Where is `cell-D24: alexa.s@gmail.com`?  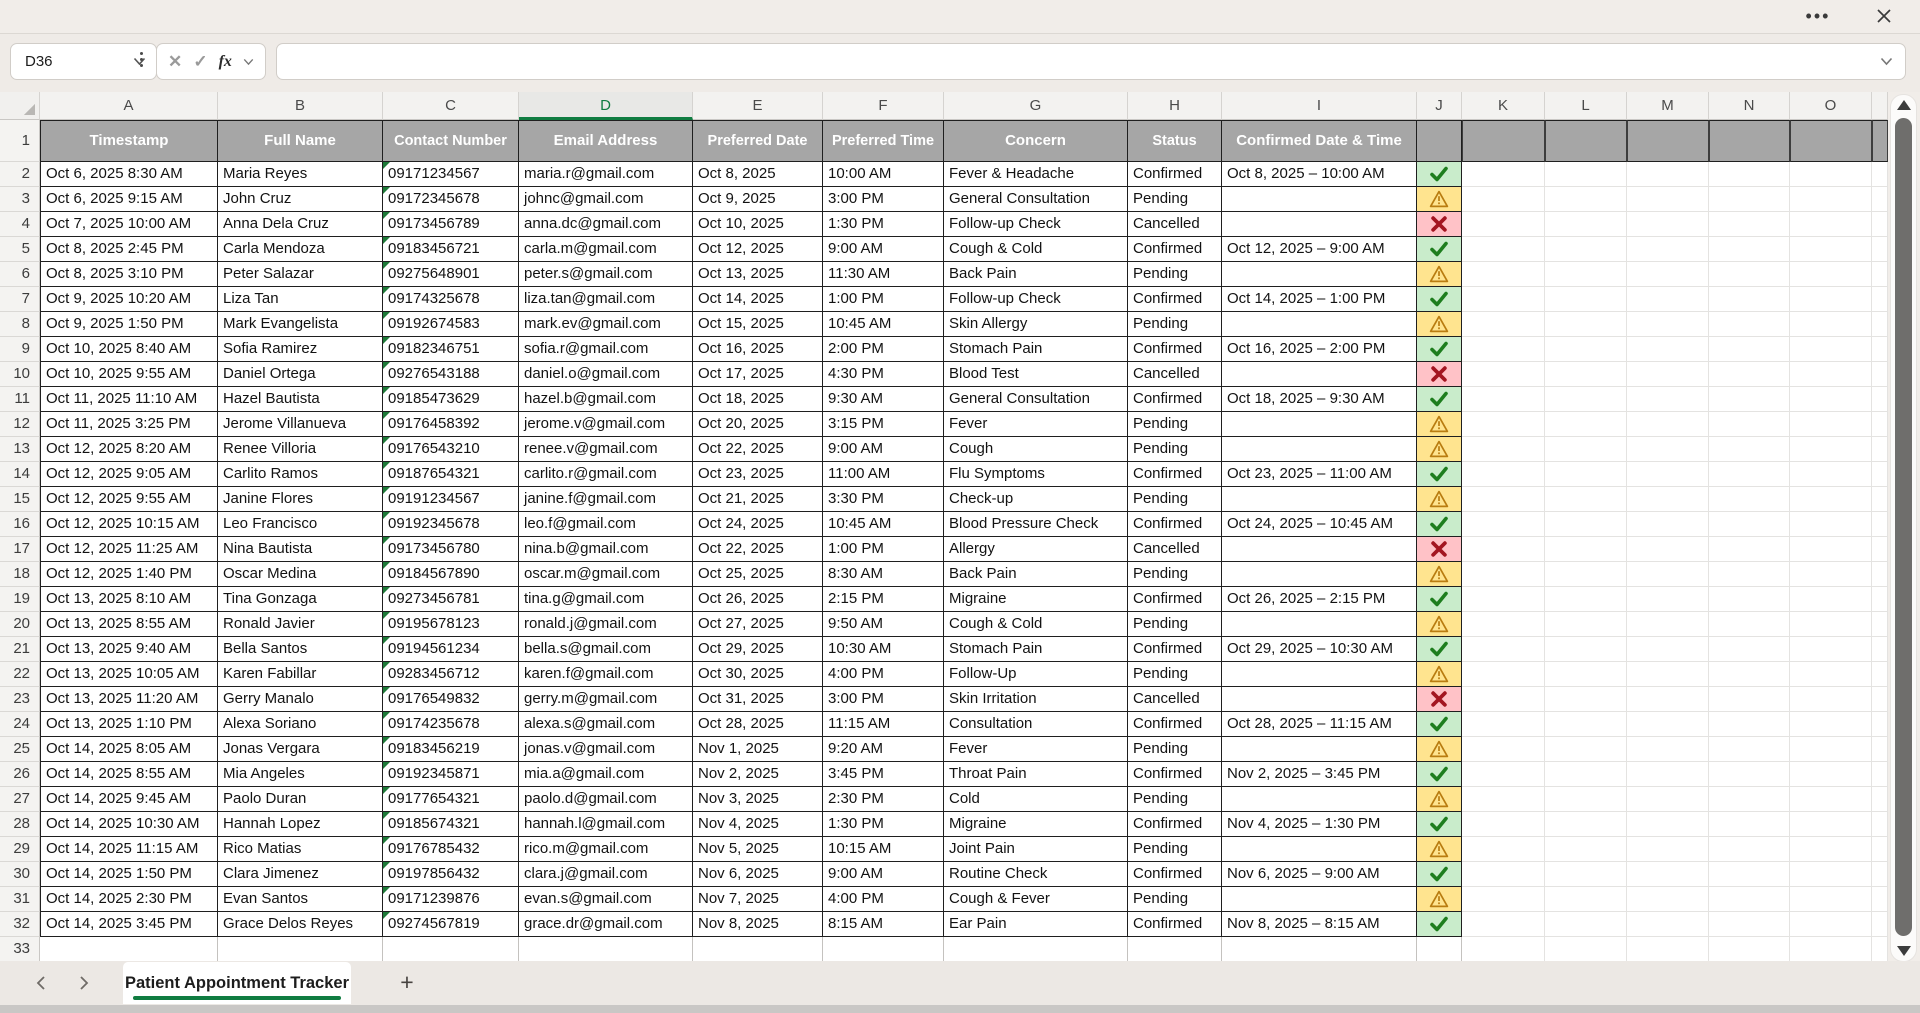 cell-D24: alexa.s@gmail.com is located at coordinates (606, 724).